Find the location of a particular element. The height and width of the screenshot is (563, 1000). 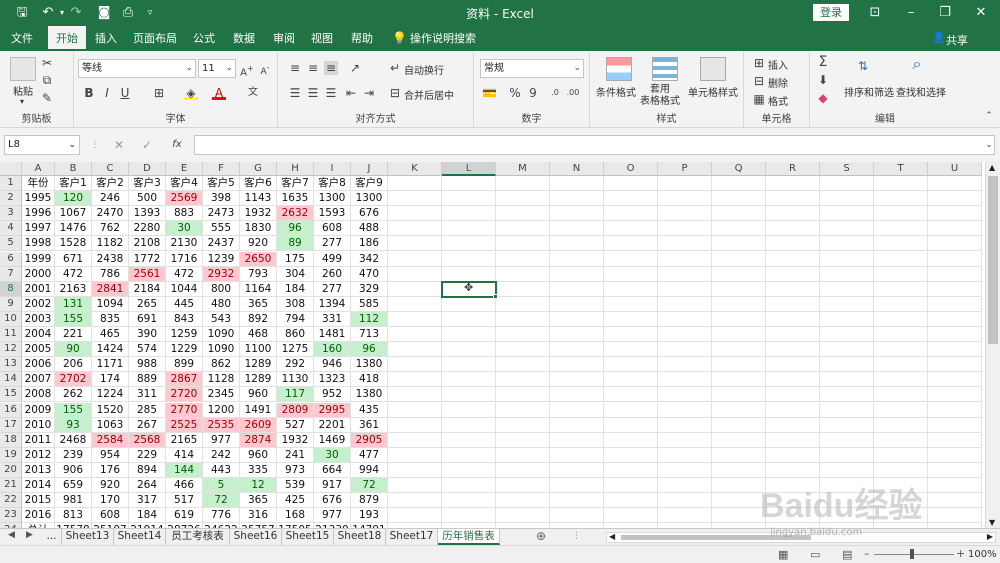

cell-i8: 277 is located at coordinates (332, 289).